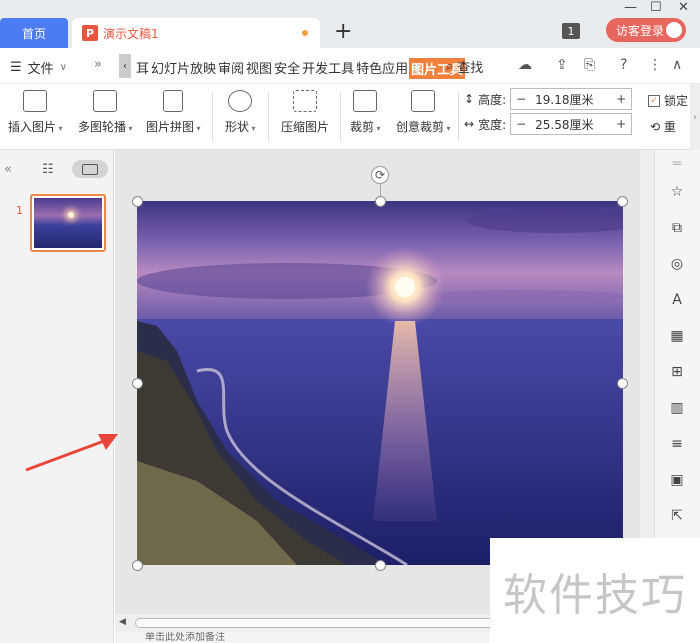 This screenshot has height=643, width=700. I want to click on resize-handle-left, so click(137, 383).